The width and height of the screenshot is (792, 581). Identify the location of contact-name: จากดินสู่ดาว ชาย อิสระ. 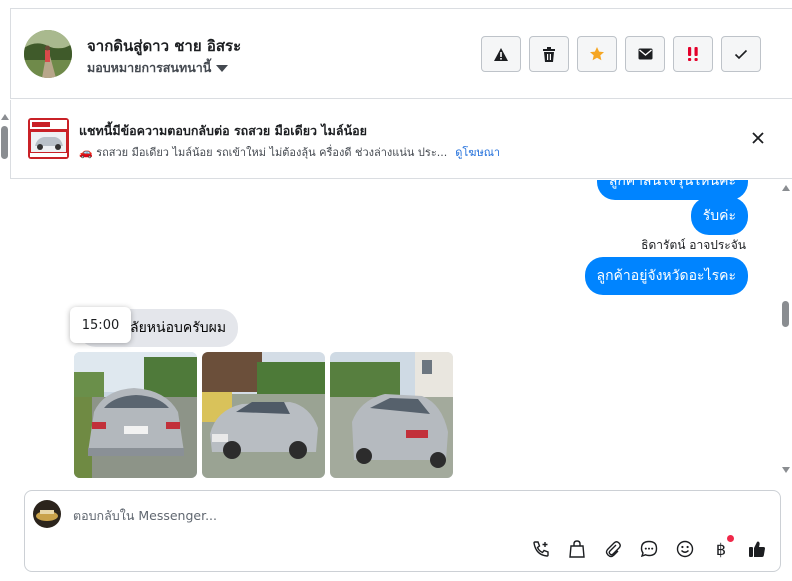
(164, 46).